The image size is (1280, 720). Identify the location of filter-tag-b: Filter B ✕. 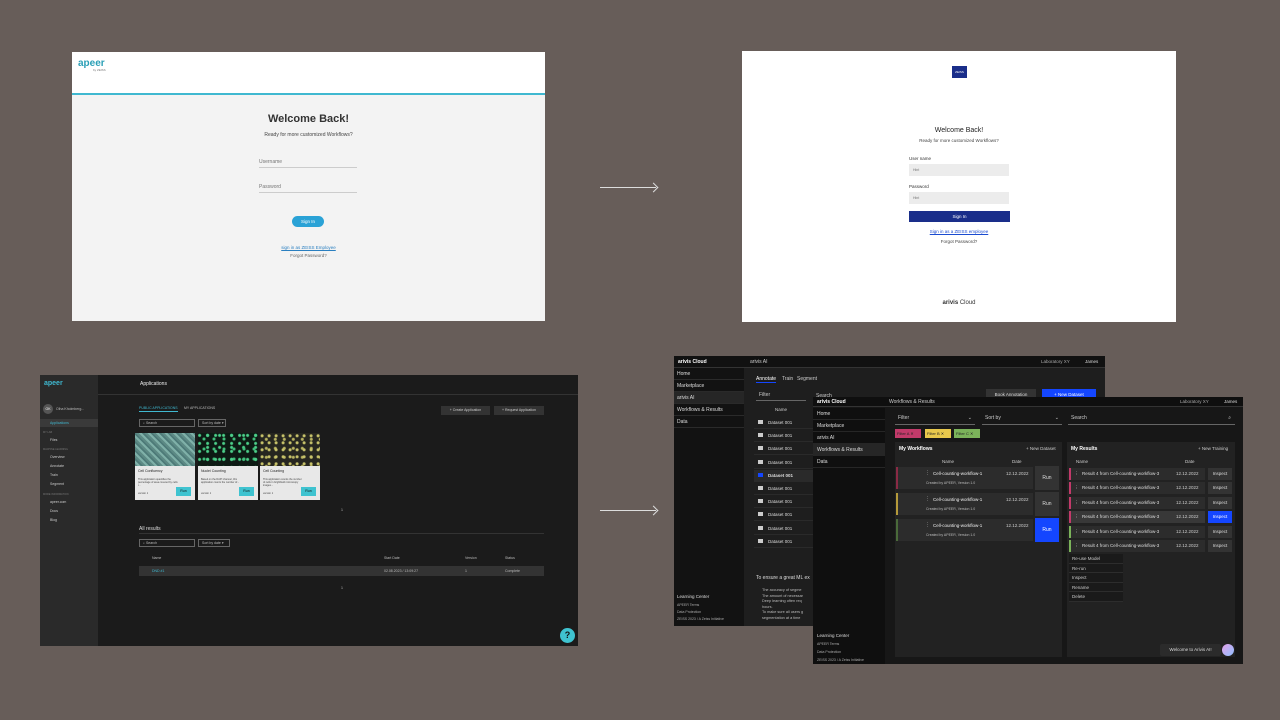
(938, 433).